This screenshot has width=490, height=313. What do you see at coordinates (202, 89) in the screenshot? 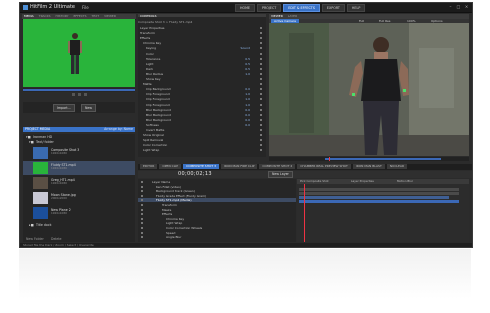
I see `control-row: Clip Background 0.0` at bounding box center [202, 89].